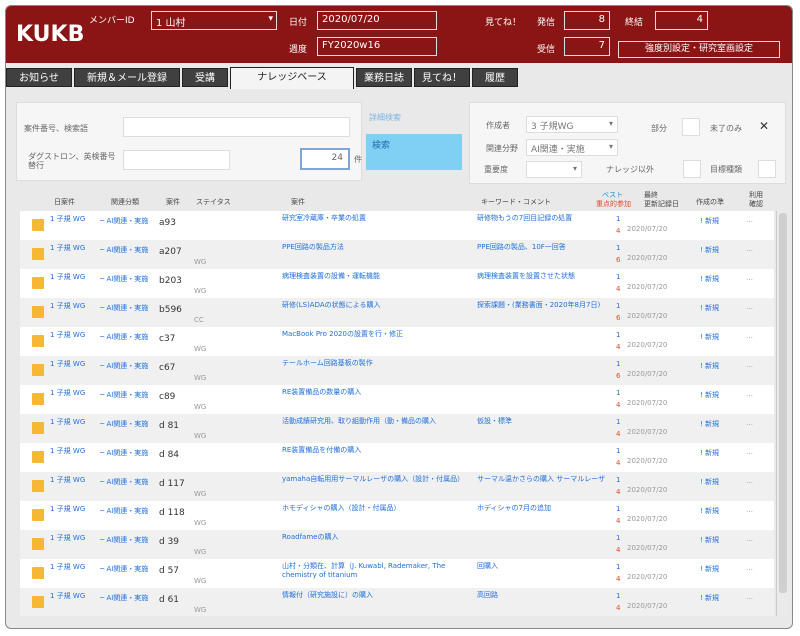 The height and width of the screenshot is (636, 800). What do you see at coordinates (377, 363) in the screenshot?
I see `row-title: テールホーム回路基板の製作` at bounding box center [377, 363].